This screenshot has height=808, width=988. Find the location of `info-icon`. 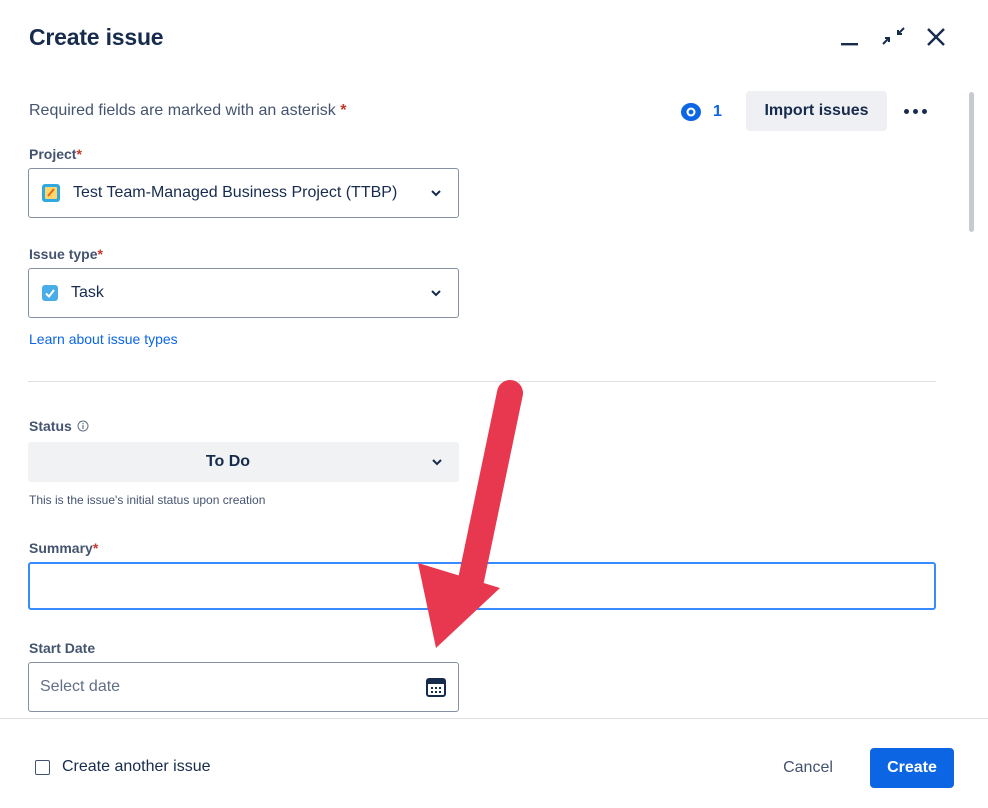

info-icon is located at coordinates (83, 426).